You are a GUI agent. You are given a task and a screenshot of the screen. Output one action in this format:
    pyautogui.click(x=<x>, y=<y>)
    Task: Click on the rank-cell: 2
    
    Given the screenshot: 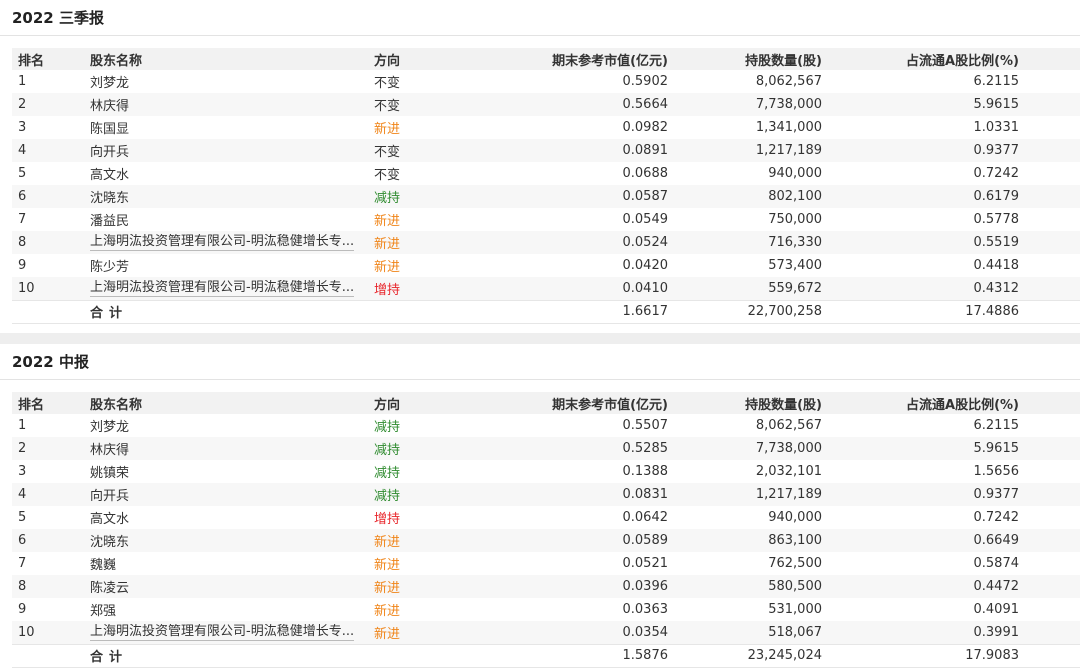 What is the action you would take?
    pyautogui.click(x=51, y=448)
    